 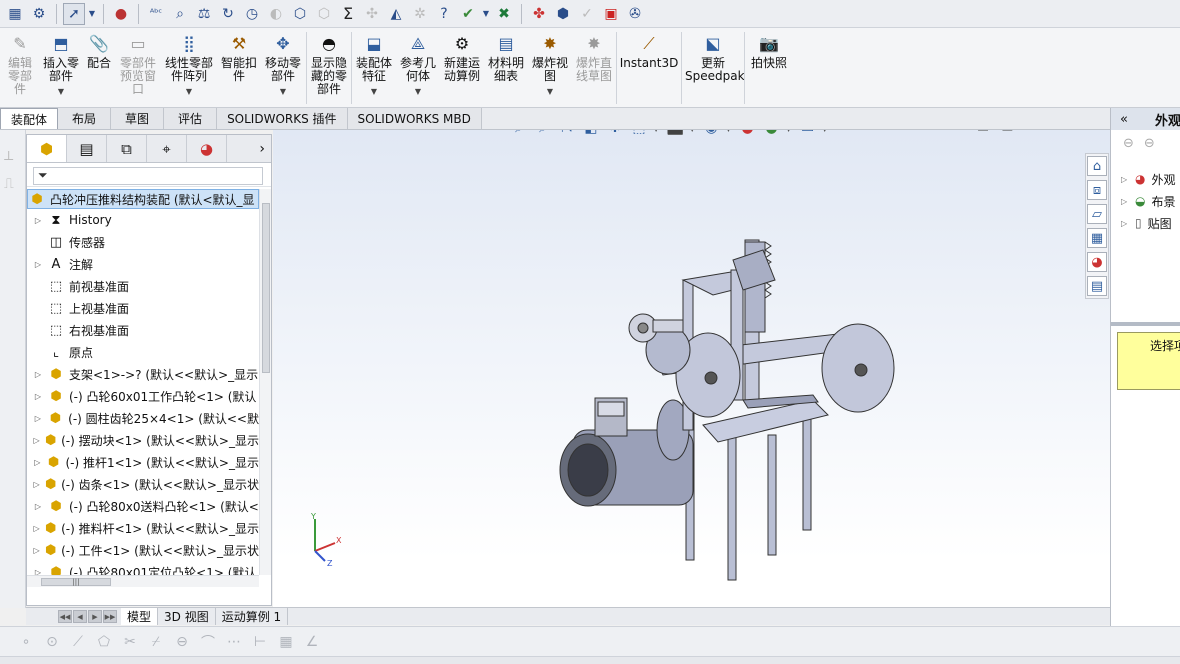 I want to click on display-manager-tab-icon: ◕, so click(x=207, y=148).